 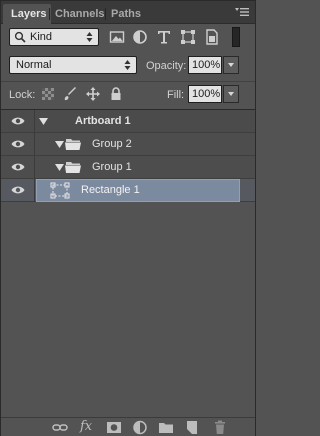 I want to click on filter-kind-label: Kind, so click(x=41, y=37).